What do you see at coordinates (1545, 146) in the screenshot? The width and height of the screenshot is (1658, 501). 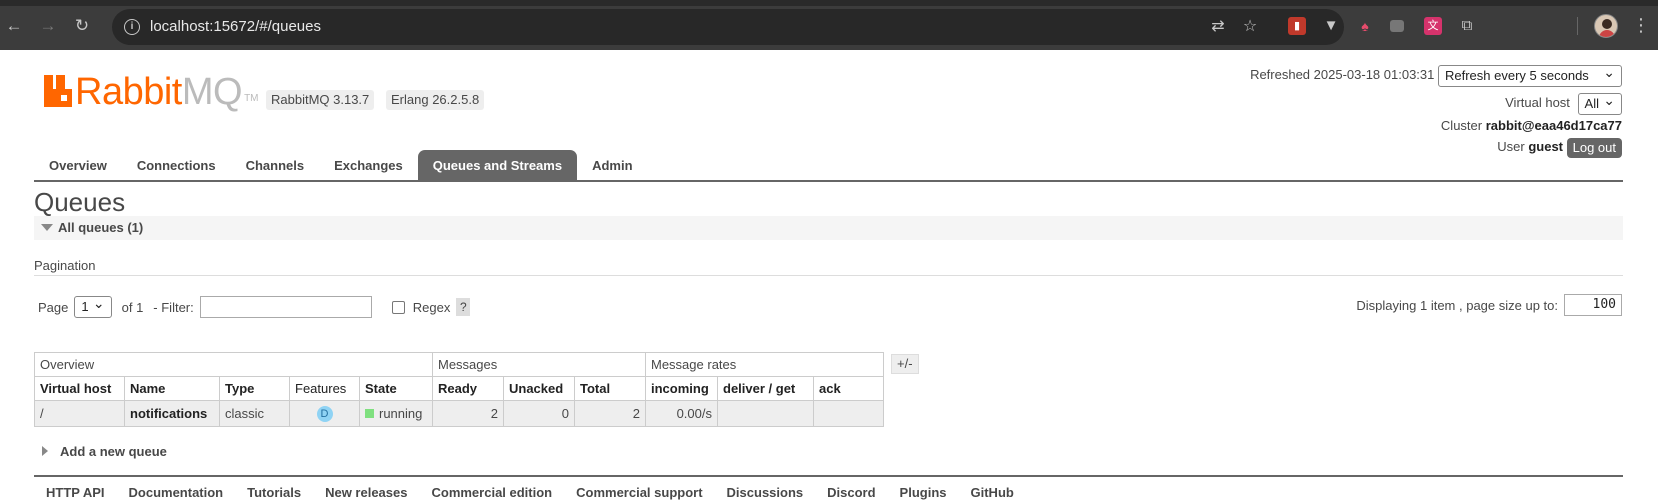 I see `user-name: guest` at bounding box center [1545, 146].